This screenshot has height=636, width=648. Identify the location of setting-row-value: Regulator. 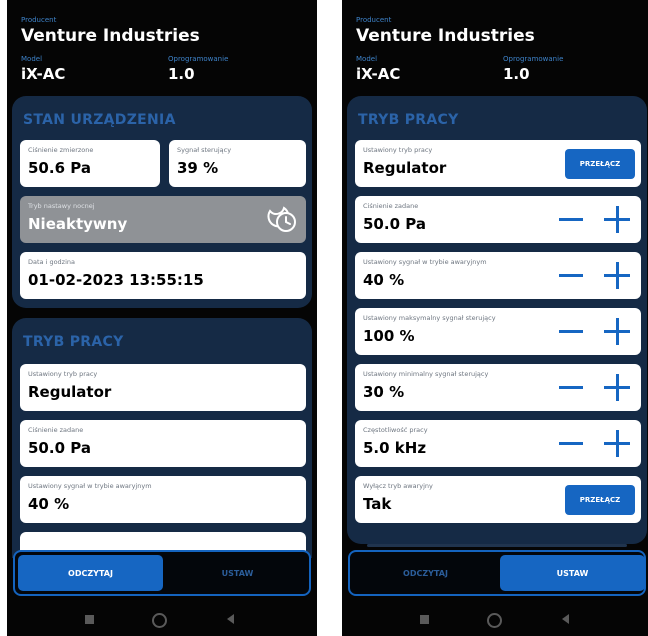
(405, 168).